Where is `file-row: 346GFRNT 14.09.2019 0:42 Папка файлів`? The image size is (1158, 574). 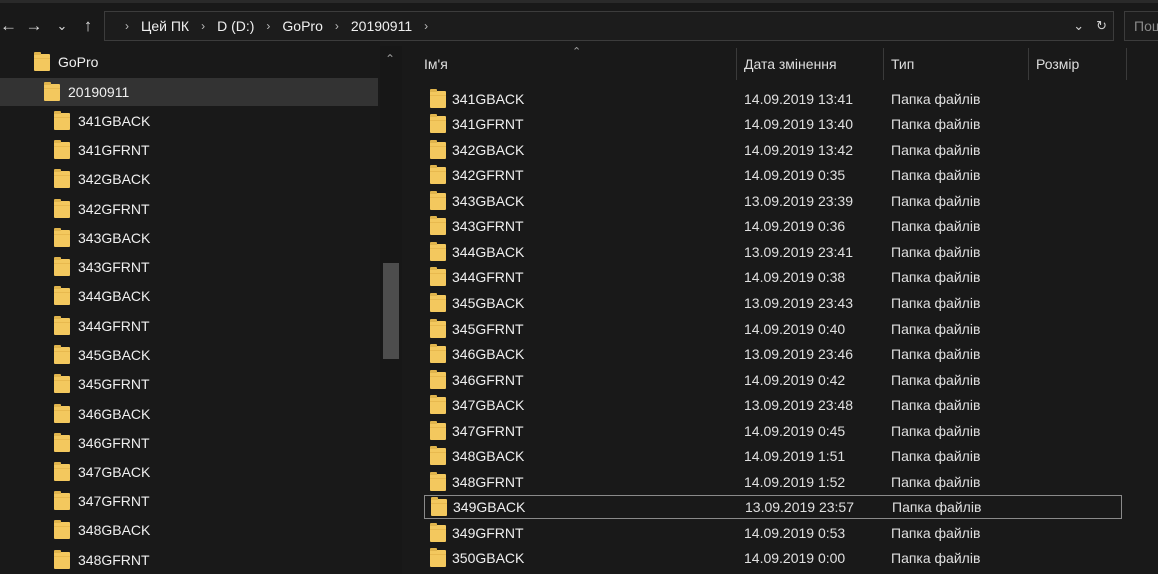 file-row: 346GFRNT 14.09.2019 0:42 Папка файлів is located at coordinates (773, 380).